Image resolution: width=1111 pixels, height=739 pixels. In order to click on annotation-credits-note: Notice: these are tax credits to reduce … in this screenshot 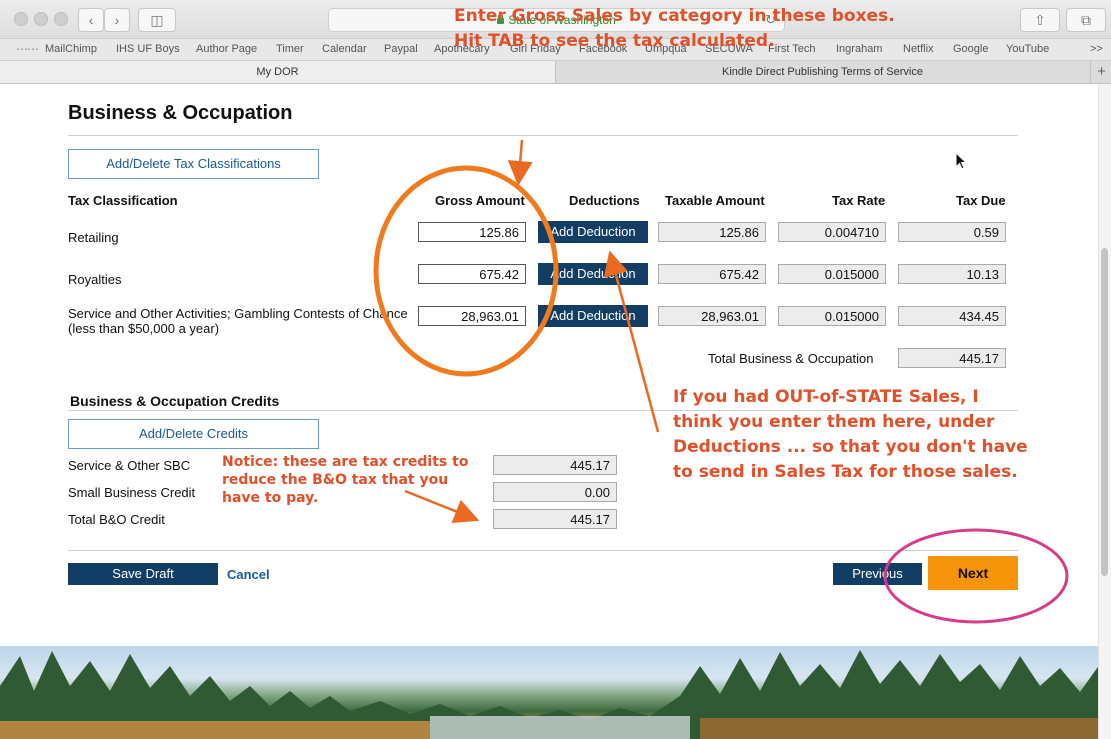, I will do `click(345, 480)`.